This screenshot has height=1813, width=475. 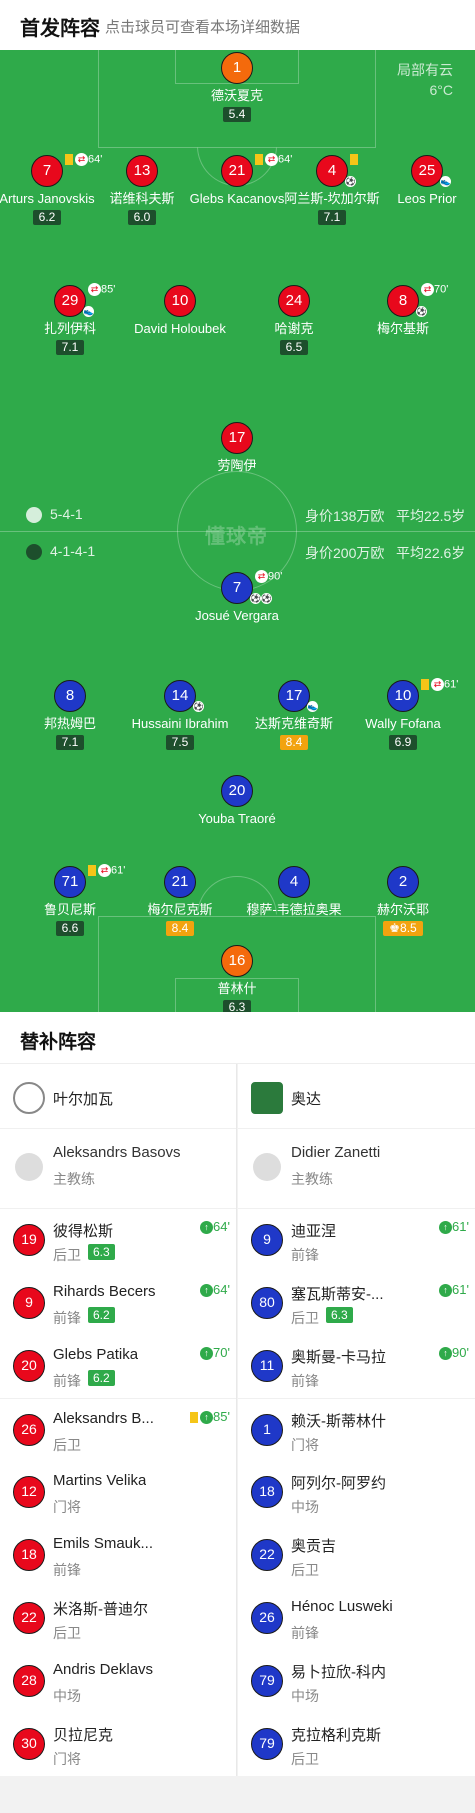 I want to click on bench-player-row: 18 阿列尔-阿罗约 中场, so click(x=356, y=1492).